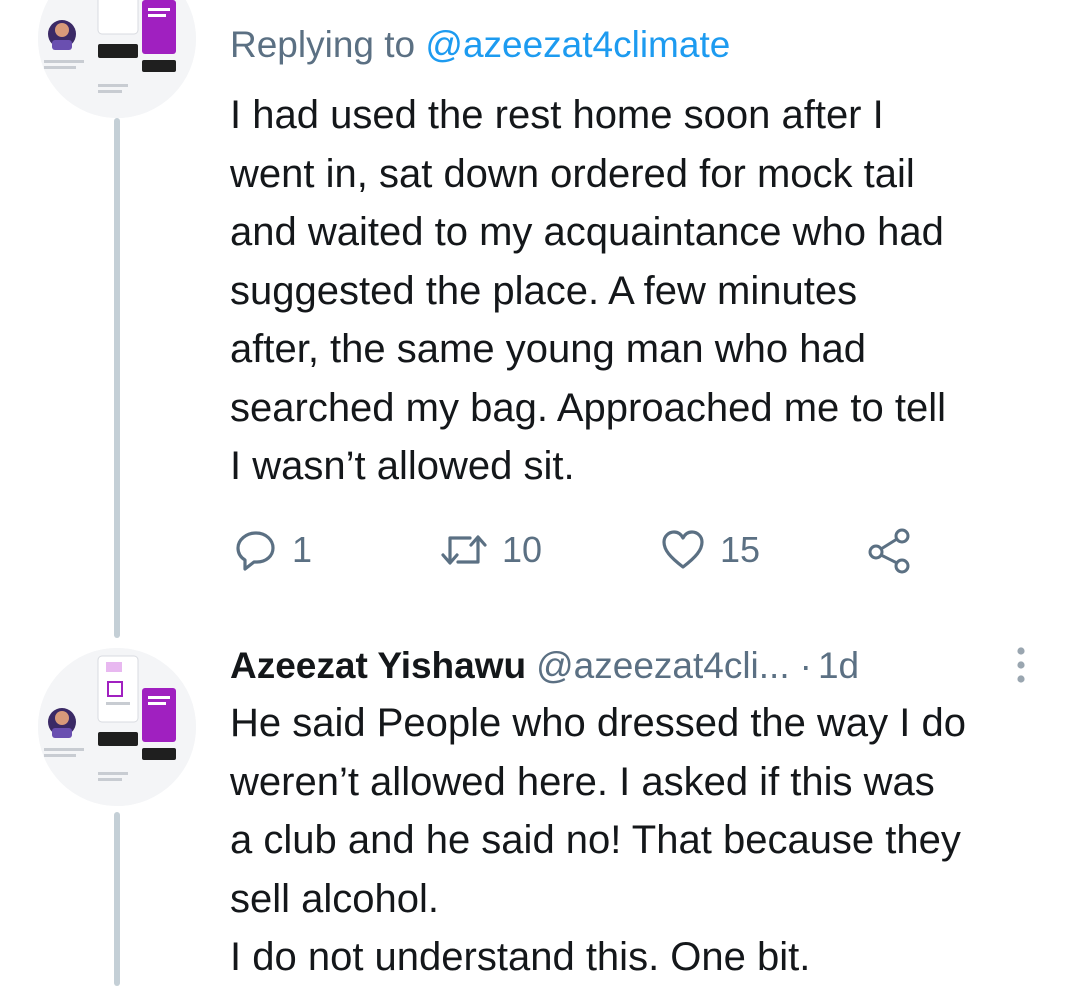  I want to click on retweet-icon, so click(464, 550).